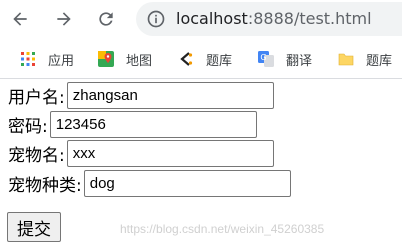 This screenshot has width=402, height=248. I want to click on password-row: 密码:, so click(132, 124).